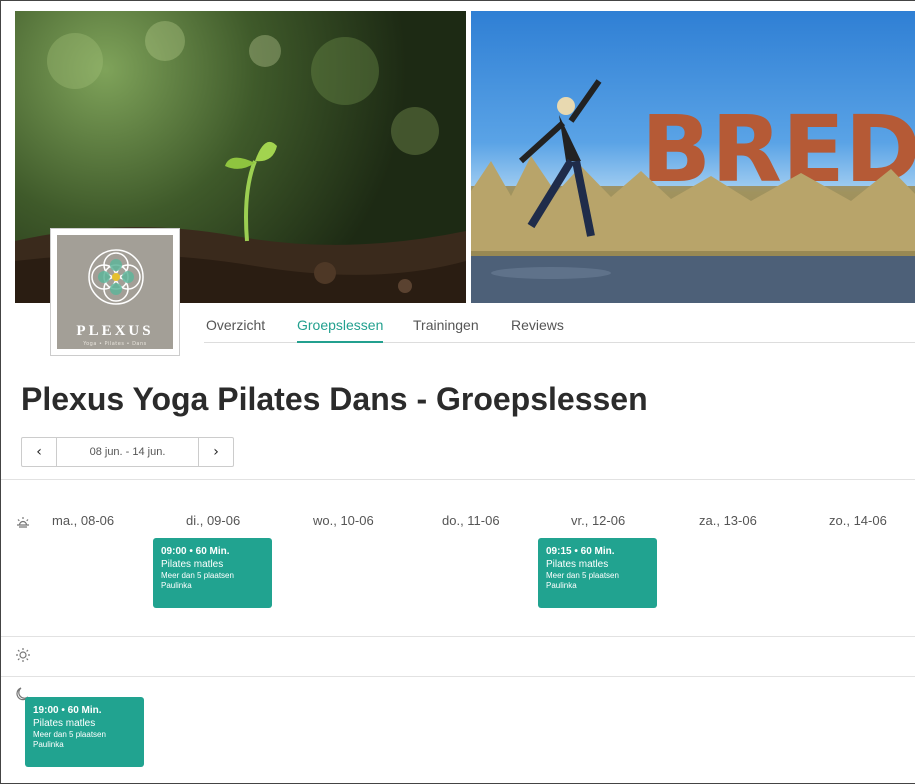  What do you see at coordinates (858, 520) in the screenshot?
I see `day-header-sun: zo., 14-06` at bounding box center [858, 520].